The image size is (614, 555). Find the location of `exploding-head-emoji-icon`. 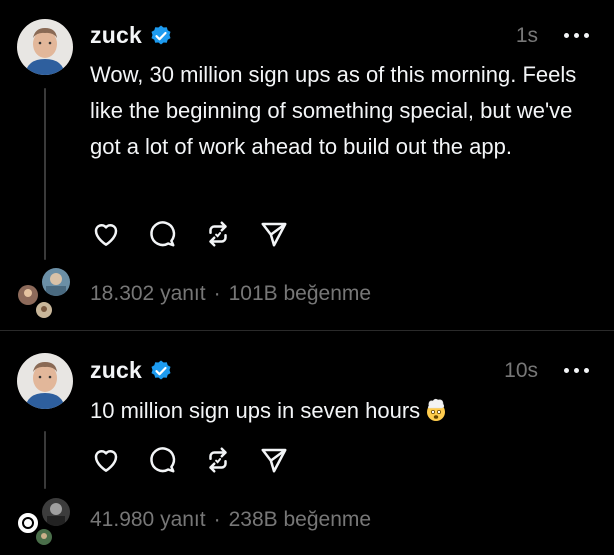

exploding-head-emoji-icon is located at coordinates (436, 409).